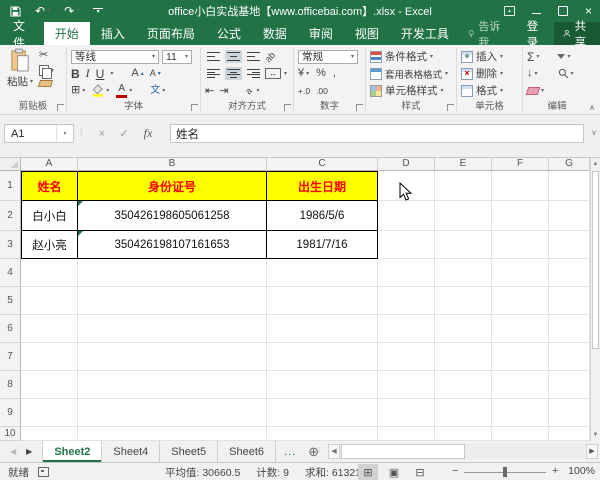 Image resolution: width=600 pixels, height=481 pixels. What do you see at coordinates (71, 11) in the screenshot?
I see `redo-button: ↷ ▾` at bounding box center [71, 11].